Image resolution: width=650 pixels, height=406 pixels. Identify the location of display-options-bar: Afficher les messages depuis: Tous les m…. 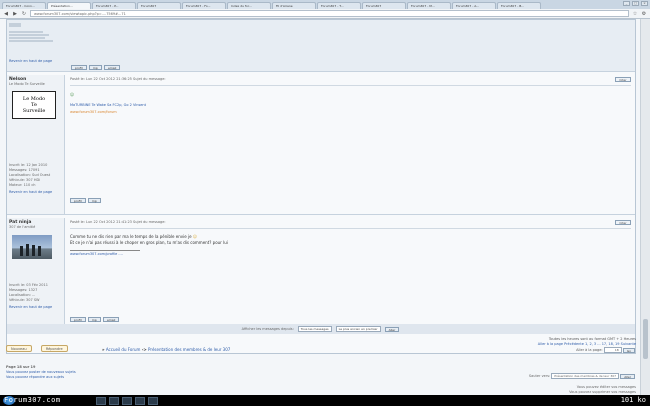
(321, 329).